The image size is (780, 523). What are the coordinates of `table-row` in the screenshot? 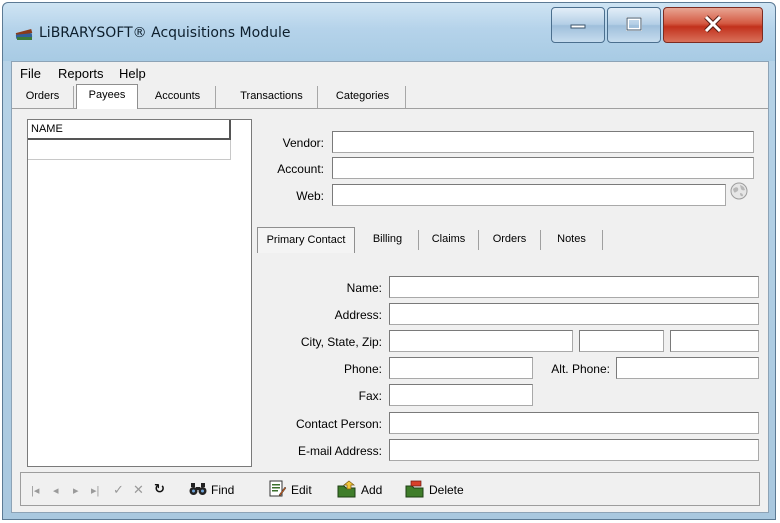 It's located at (129, 150).